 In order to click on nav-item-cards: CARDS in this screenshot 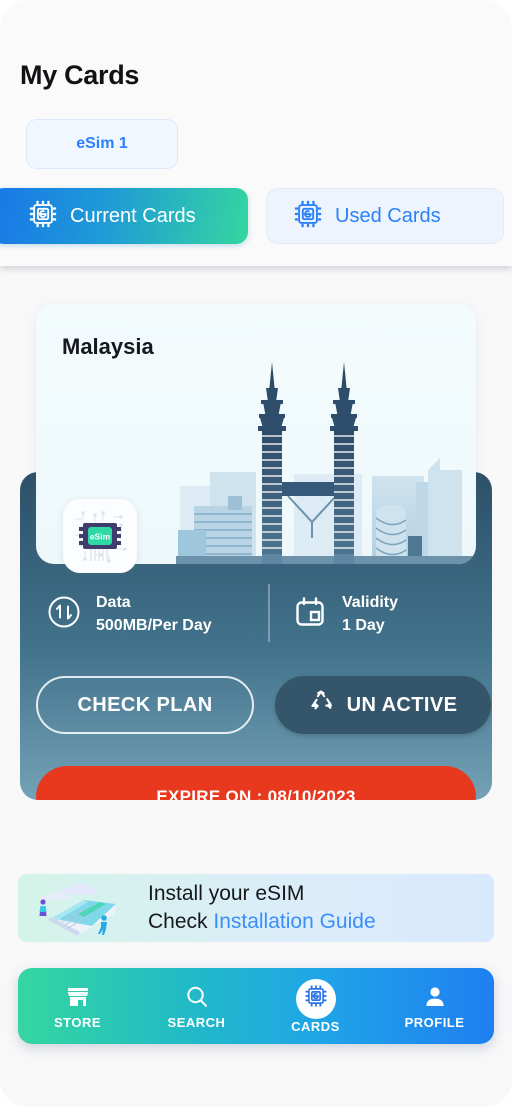, I will do `click(315, 1006)`.